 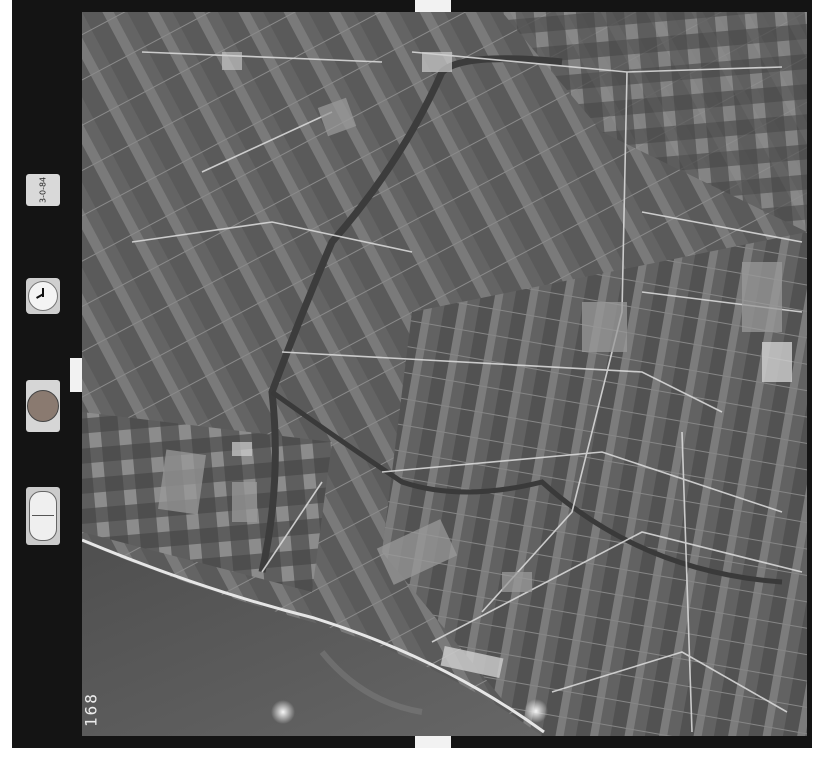 What do you see at coordinates (433, 741) in the screenshot?
I see `bottom-notch` at bounding box center [433, 741].